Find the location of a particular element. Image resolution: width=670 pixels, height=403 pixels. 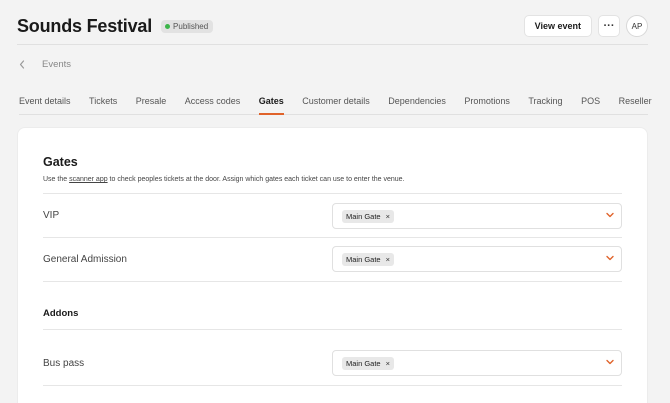

page-title: Sounds Festival is located at coordinates (85, 25).